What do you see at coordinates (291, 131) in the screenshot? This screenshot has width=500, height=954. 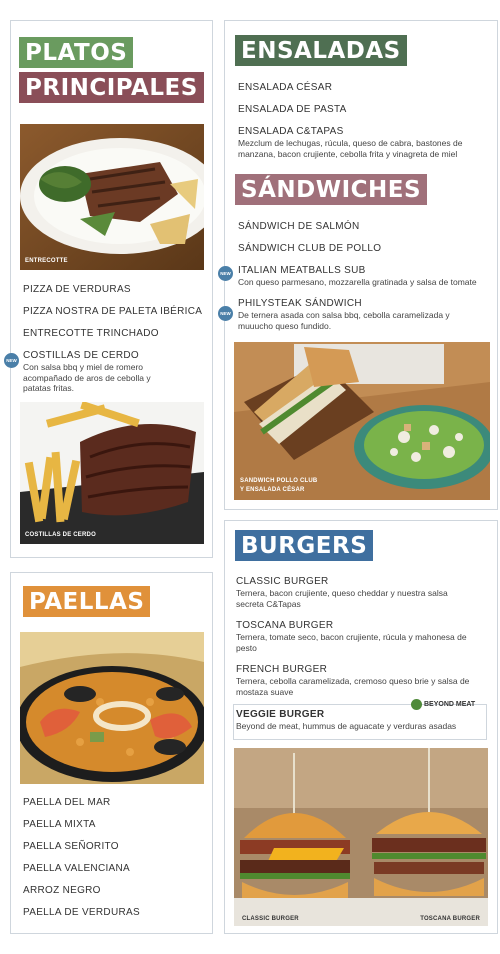 I see `ensalada-item: ENSALADA C&TAPAS` at bounding box center [291, 131].